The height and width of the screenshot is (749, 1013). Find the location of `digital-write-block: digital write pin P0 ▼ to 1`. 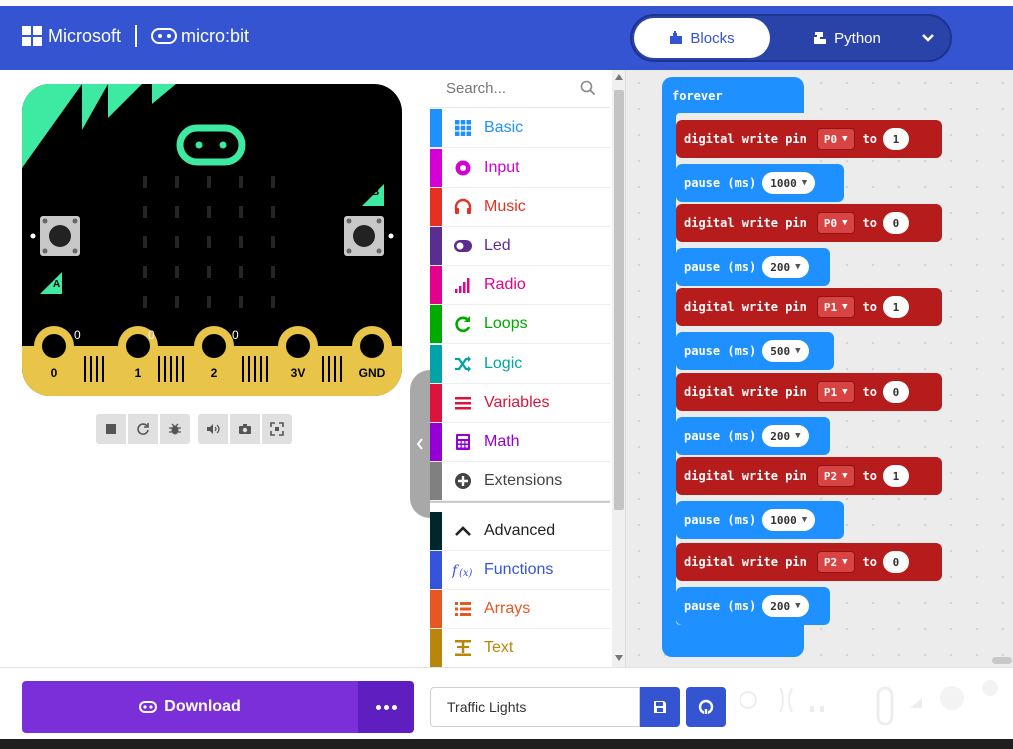

digital-write-block: digital write pin P0 ▼ to 1 is located at coordinates (809, 139).